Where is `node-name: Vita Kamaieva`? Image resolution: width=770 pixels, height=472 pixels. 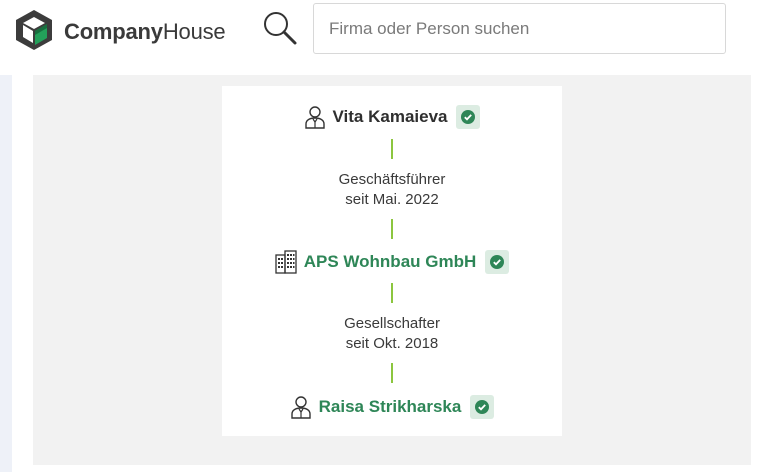 node-name: Vita Kamaieva is located at coordinates (390, 116).